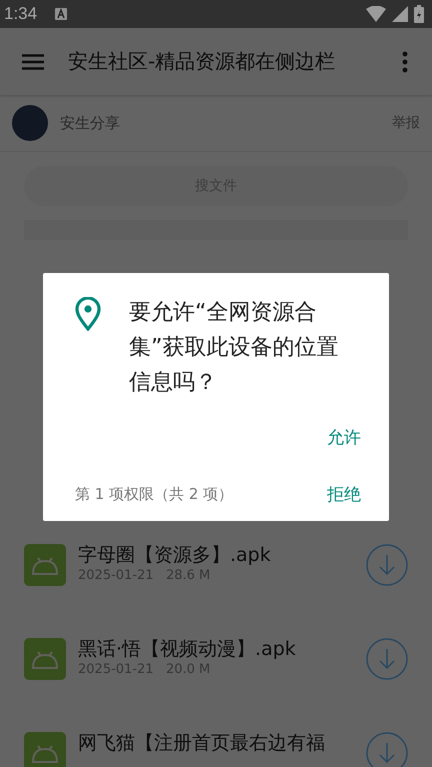 This screenshot has width=432, height=767. What do you see at coordinates (33, 62) in the screenshot?
I see `menu-icon` at bounding box center [33, 62].